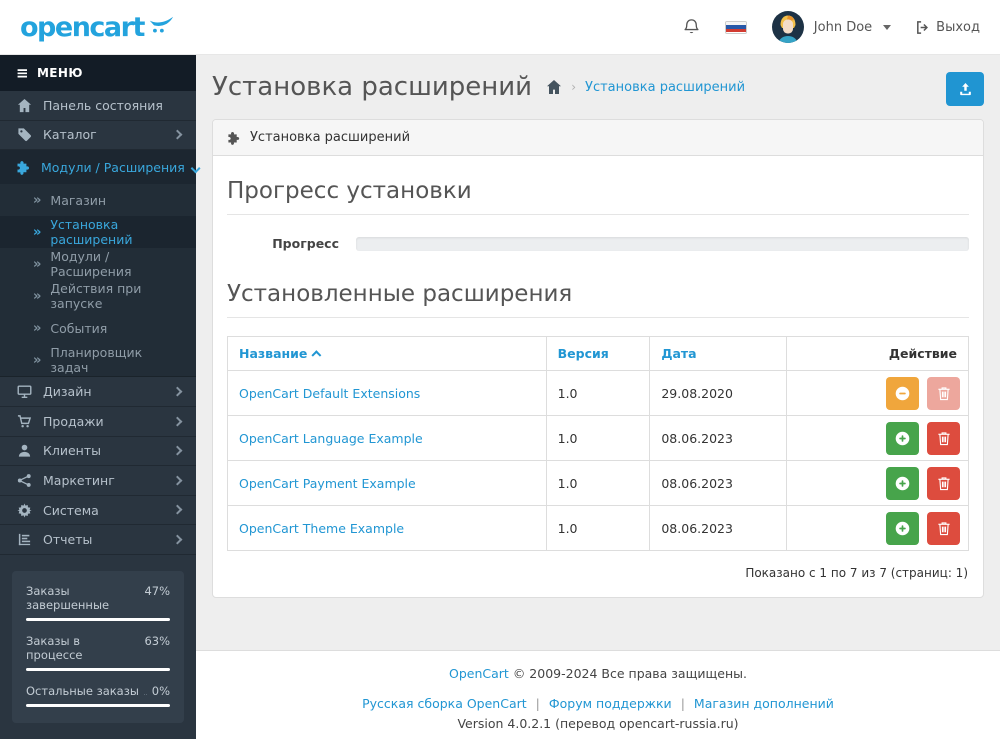 Image resolution: width=1000 pixels, height=739 pixels. What do you see at coordinates (24, 510) in the screenshot?
I see `gear-icon` at bounding box center [24, 510].